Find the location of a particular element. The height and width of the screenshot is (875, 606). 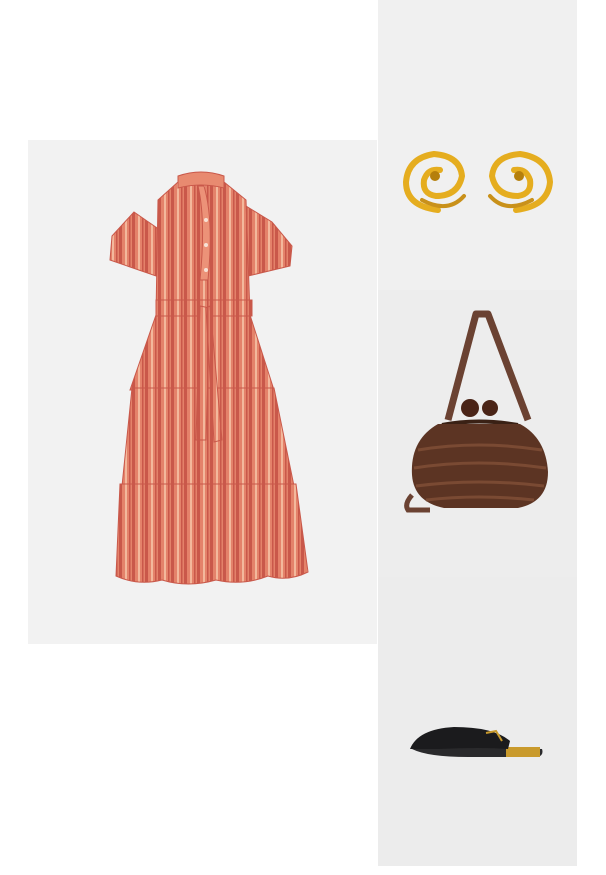

handbag-panel is located at coordinates (477, 433).